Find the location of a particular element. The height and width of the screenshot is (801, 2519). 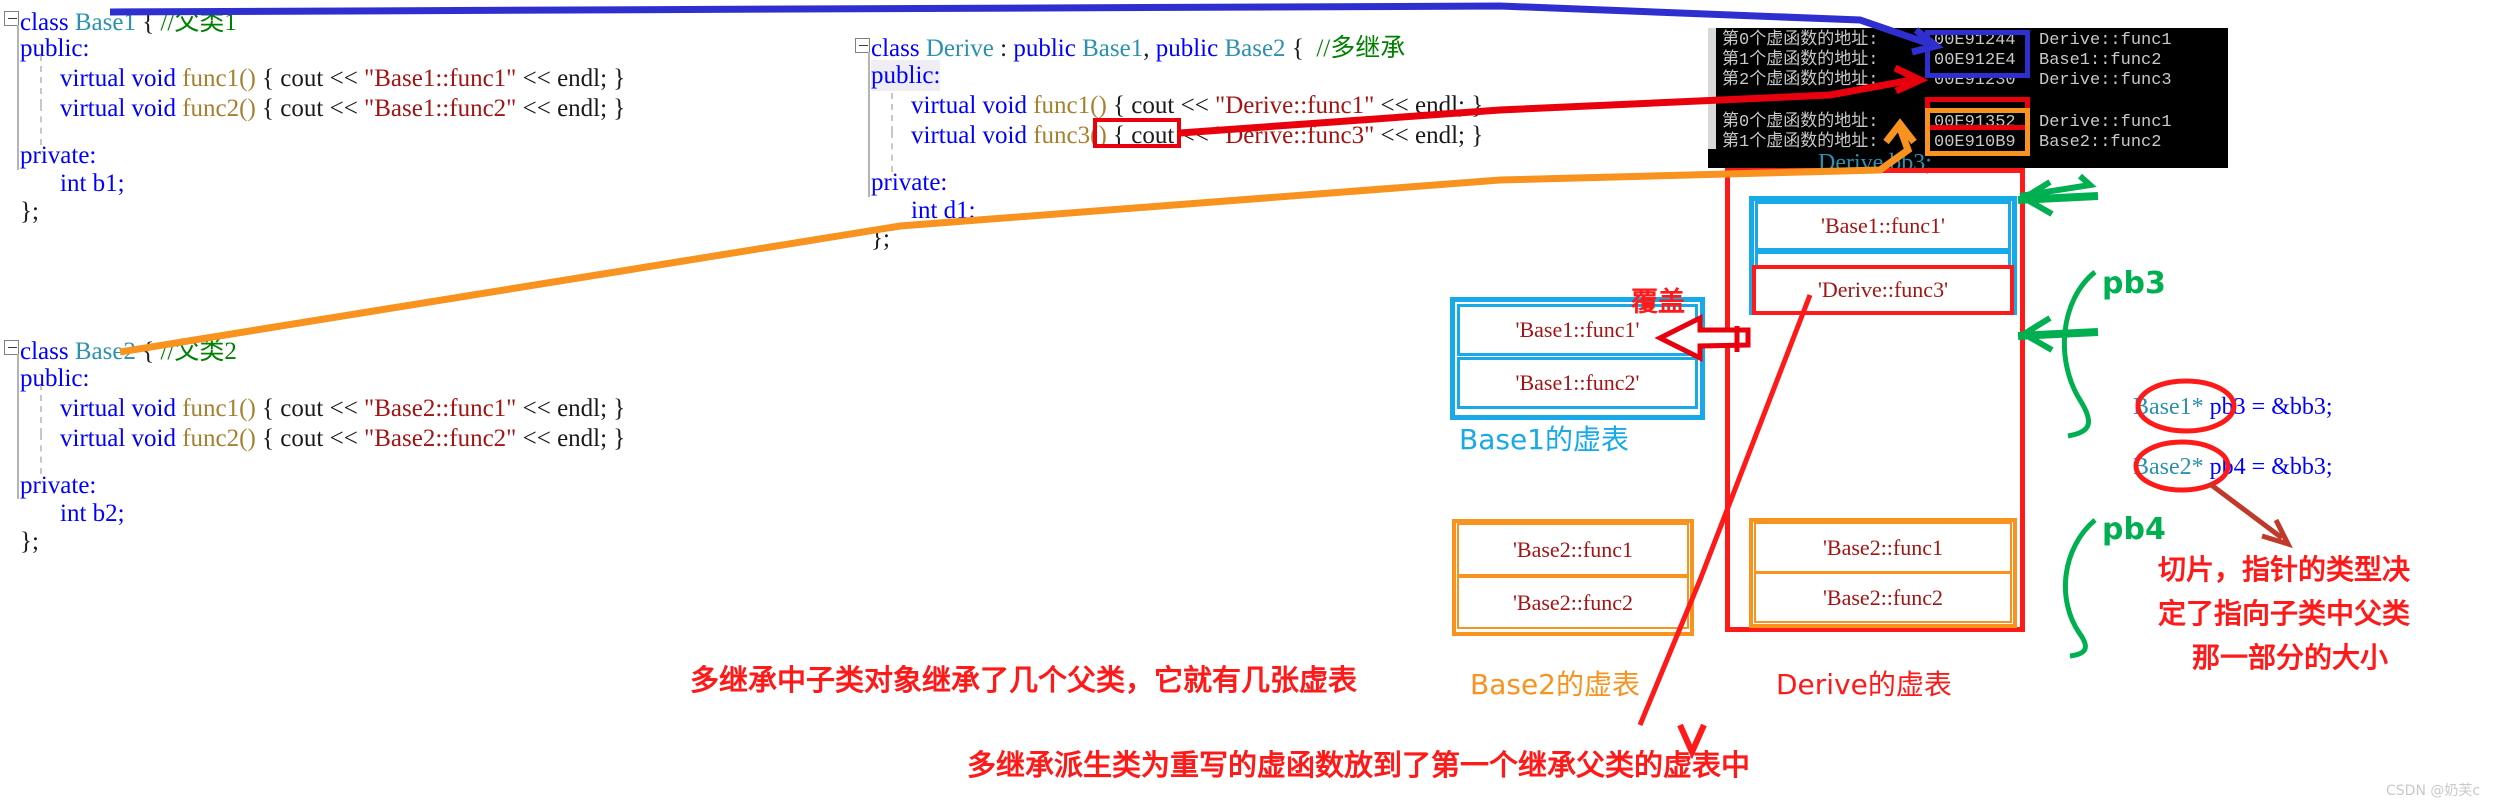

string-literal: "Derive::func3" is located at coordinates (1295, 135).